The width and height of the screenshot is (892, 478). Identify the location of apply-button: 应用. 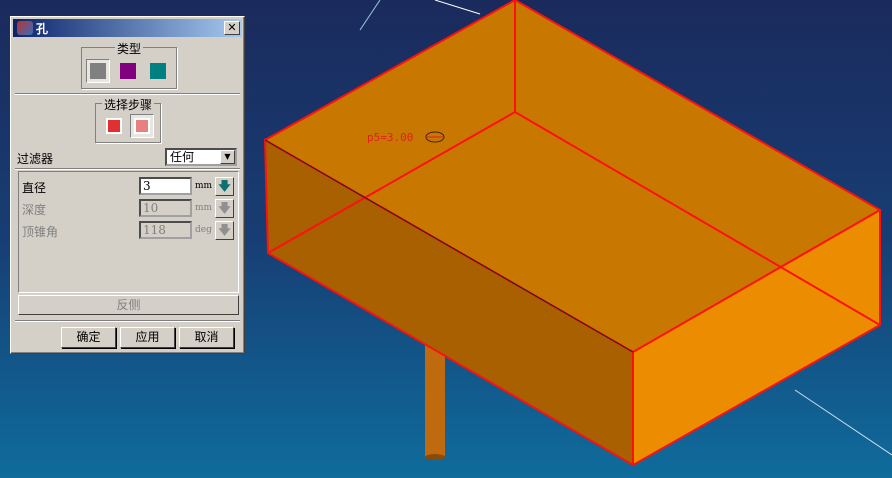
(147, 337).